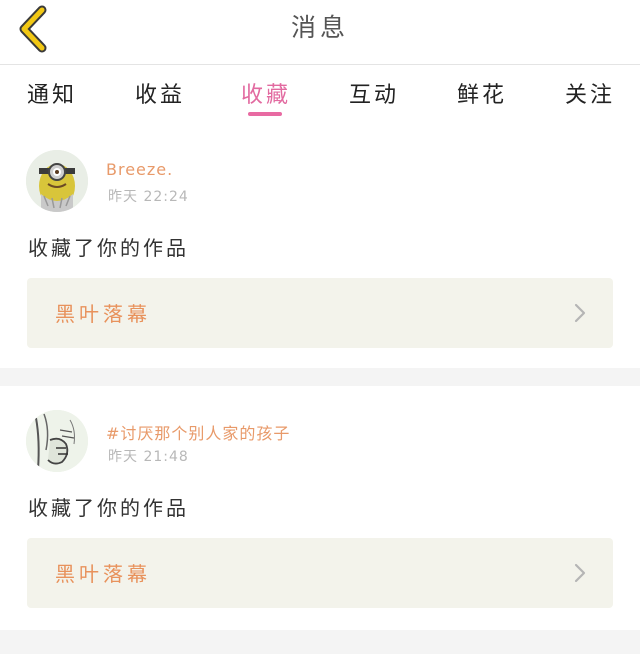 The height and width of the screenshot is (654, 640). I want to click on active-tab-indicator, so click(265, 114).